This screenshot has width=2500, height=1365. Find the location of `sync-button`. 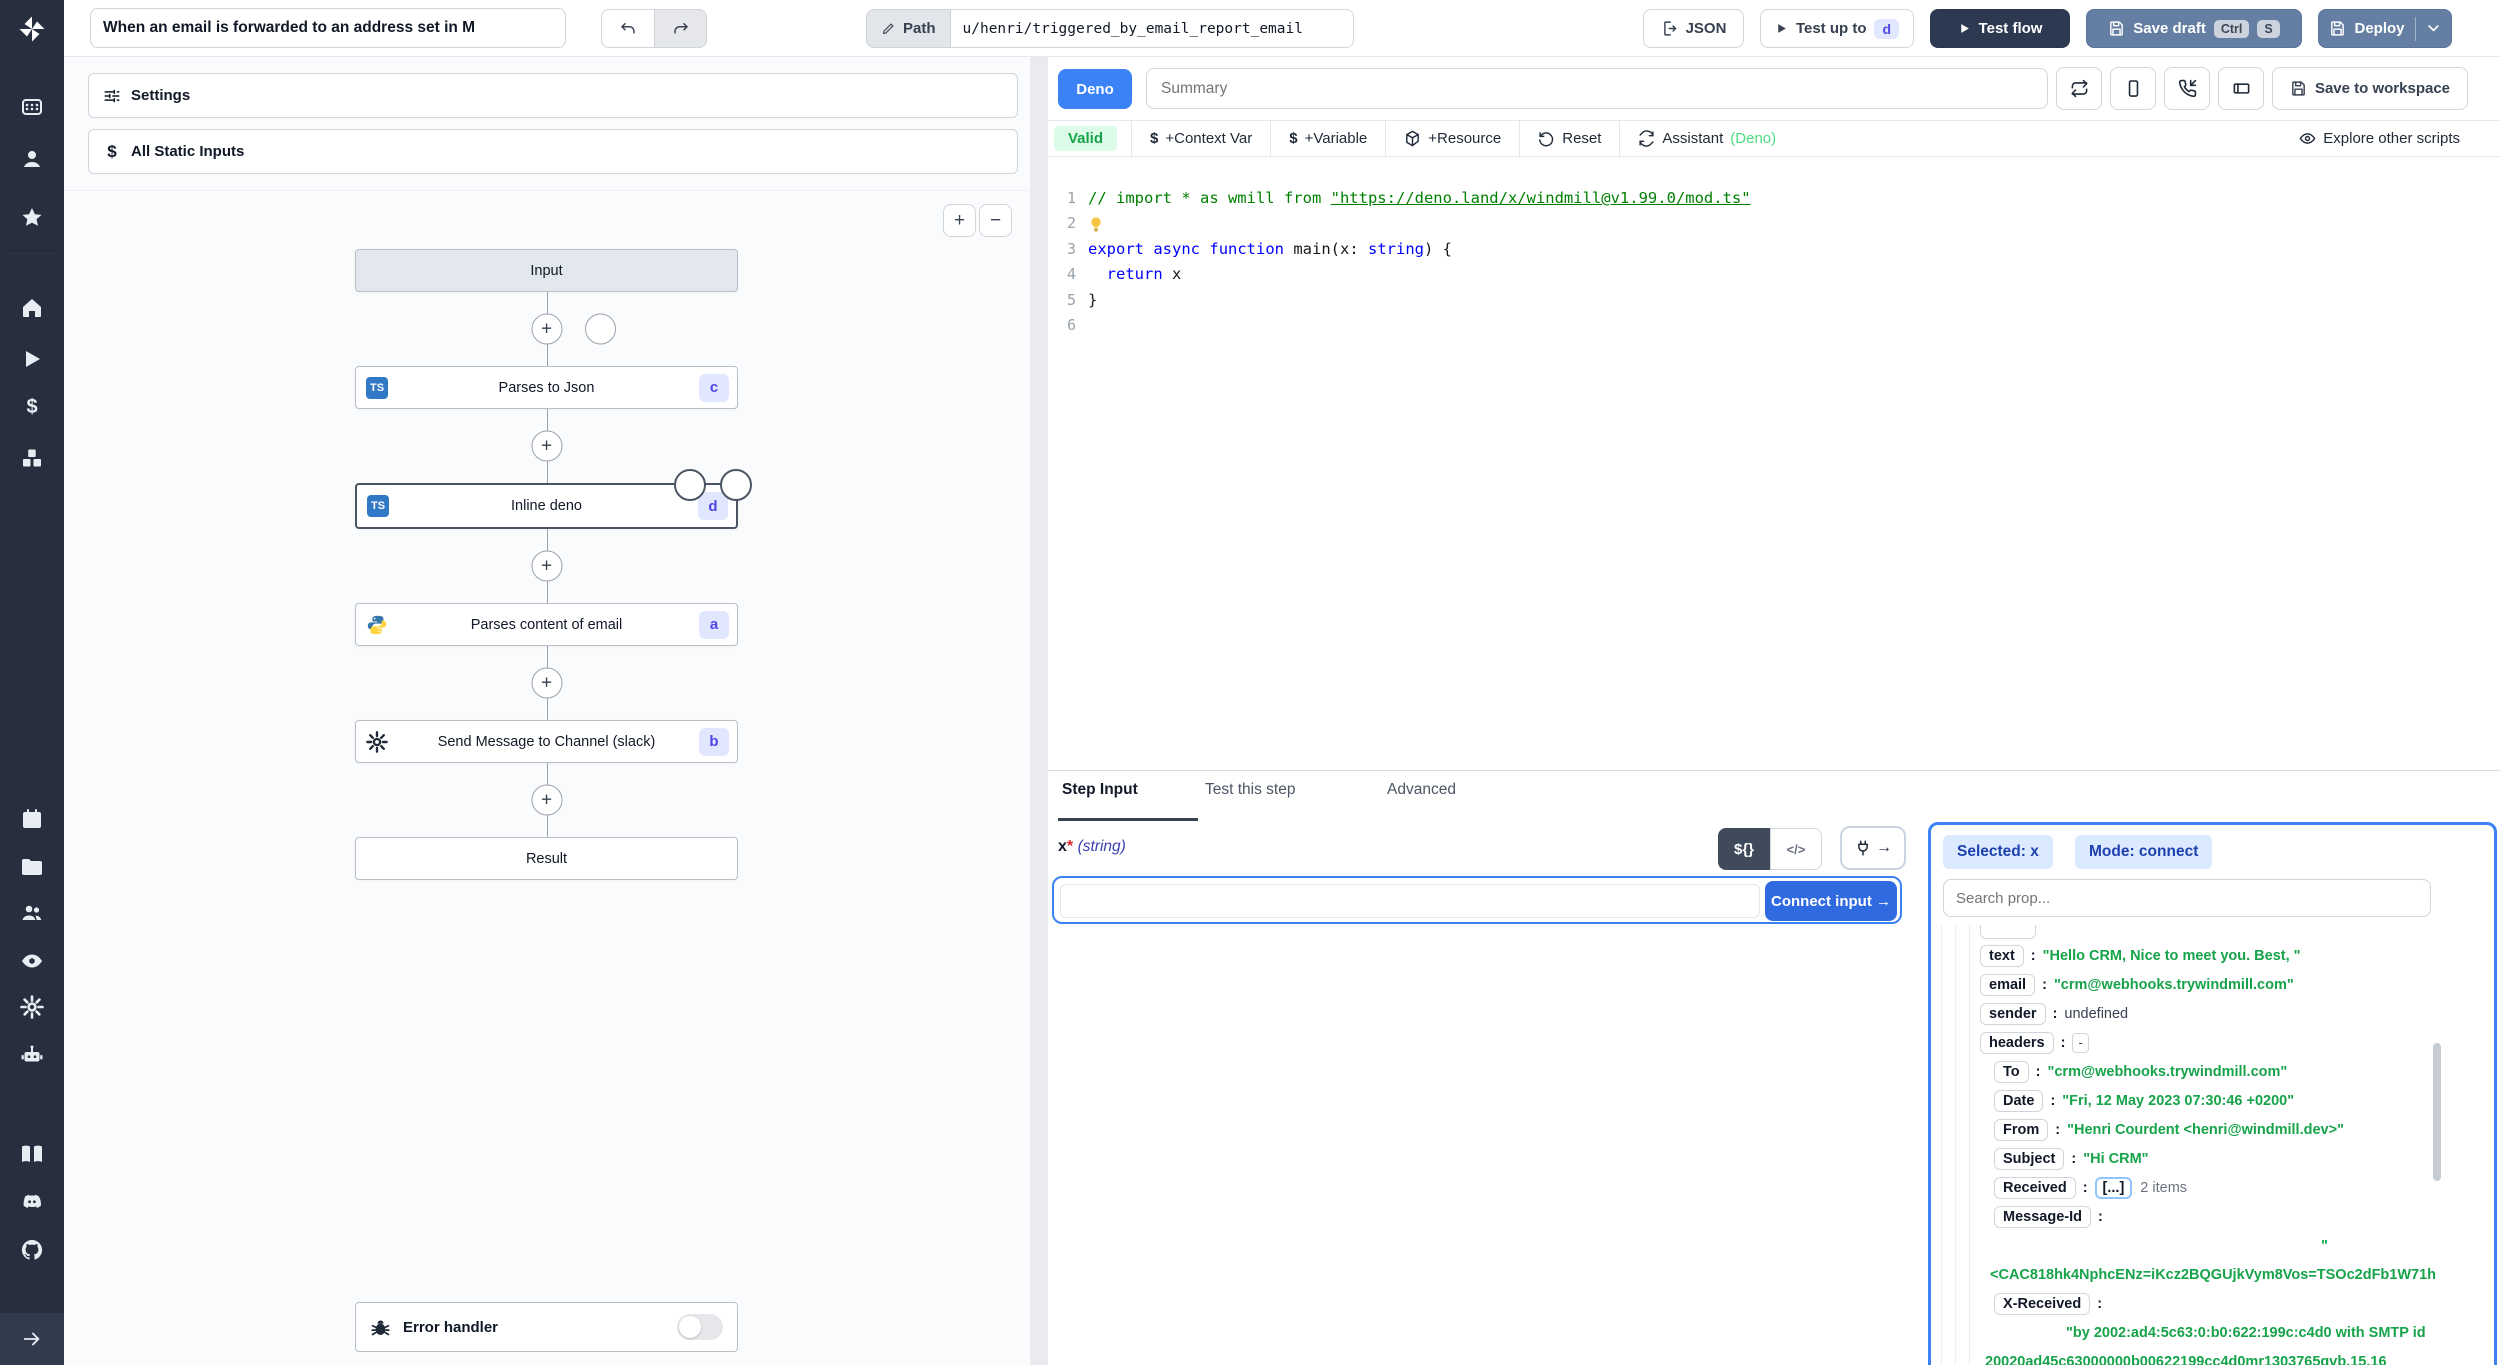

sync-button is located at coordinates (2079, 88).